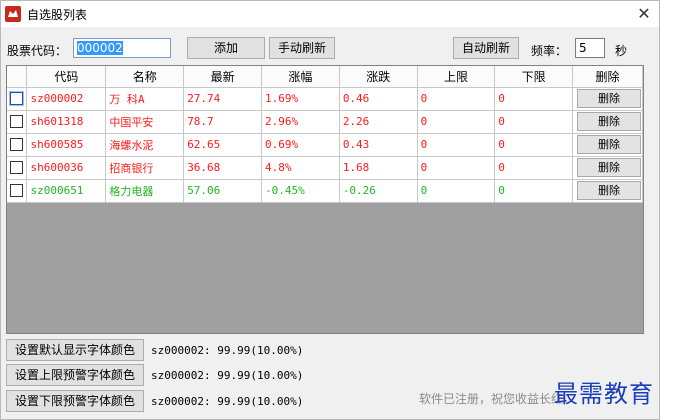 The height and width of the screenshot is (420, 675). I want to click on header-pct: 涨幅, so click(300, 77).